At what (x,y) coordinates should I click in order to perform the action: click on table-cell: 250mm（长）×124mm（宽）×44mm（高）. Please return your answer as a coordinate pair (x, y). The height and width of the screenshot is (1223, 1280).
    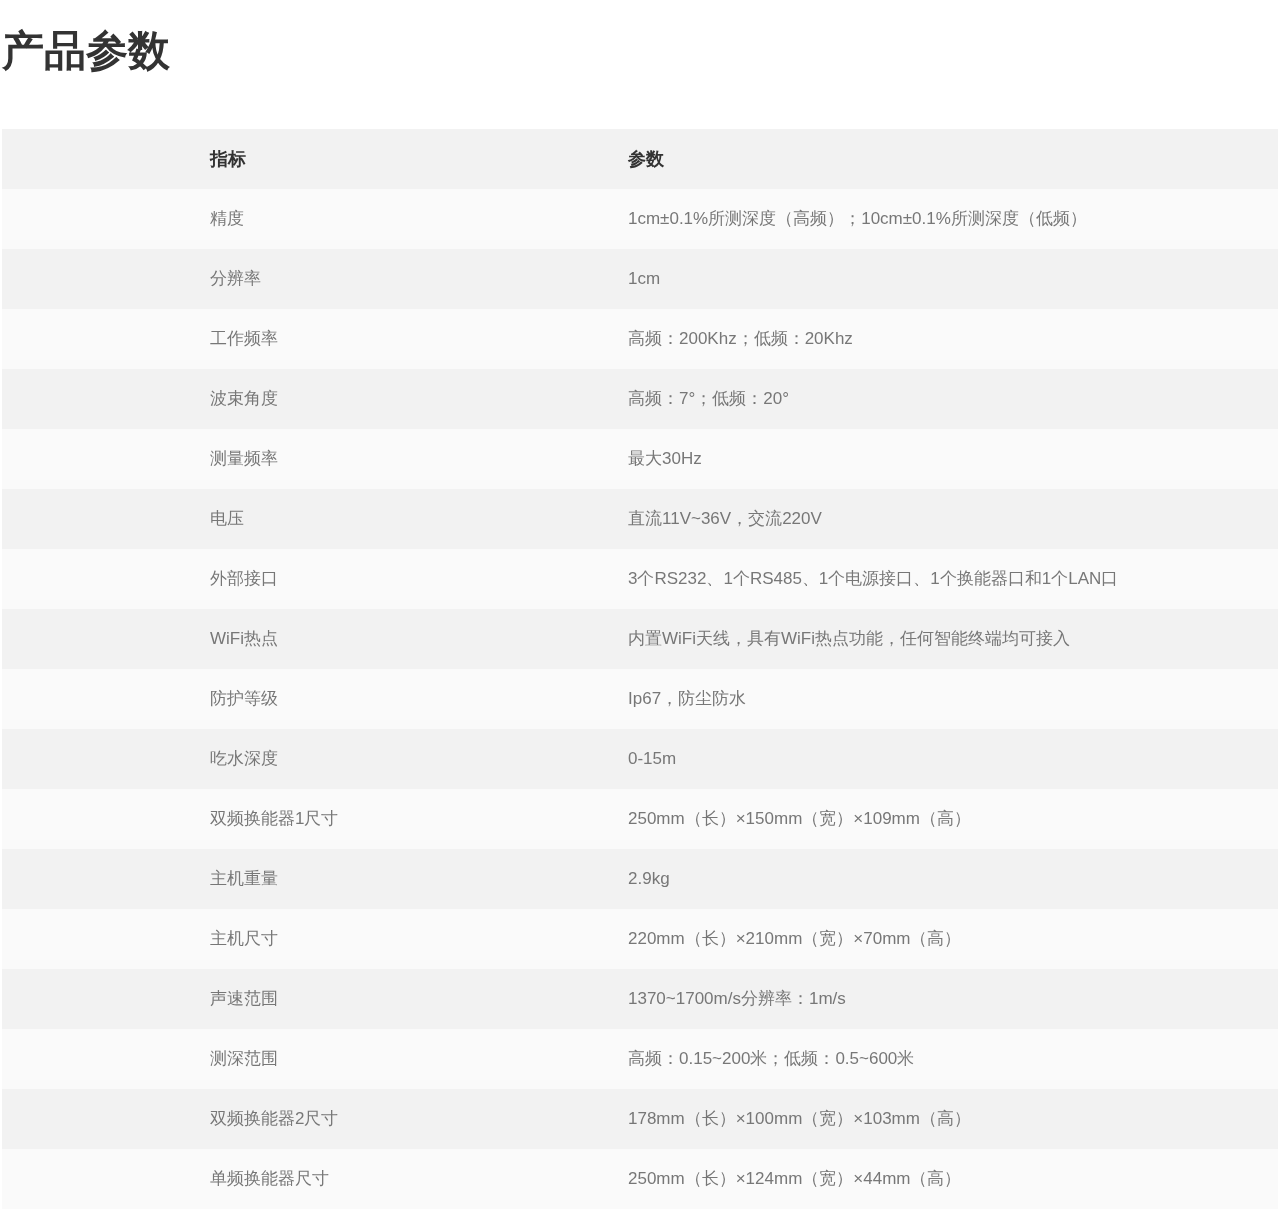
    Looking at the image, I should click on (795, 1179).